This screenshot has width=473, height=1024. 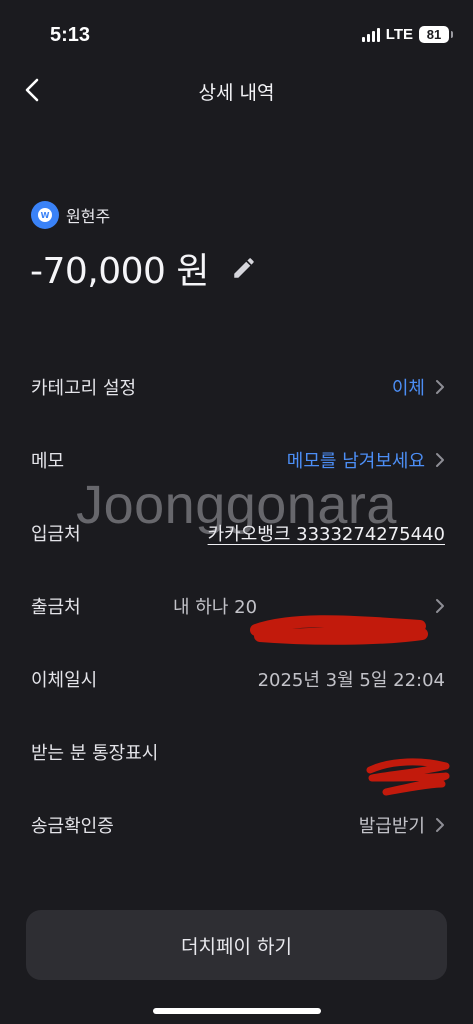 What do you see at coordinates (236, 386) in the screenshot?
I see `category-row: 카테고리 설정 이체` at bounding box center [236, 386].